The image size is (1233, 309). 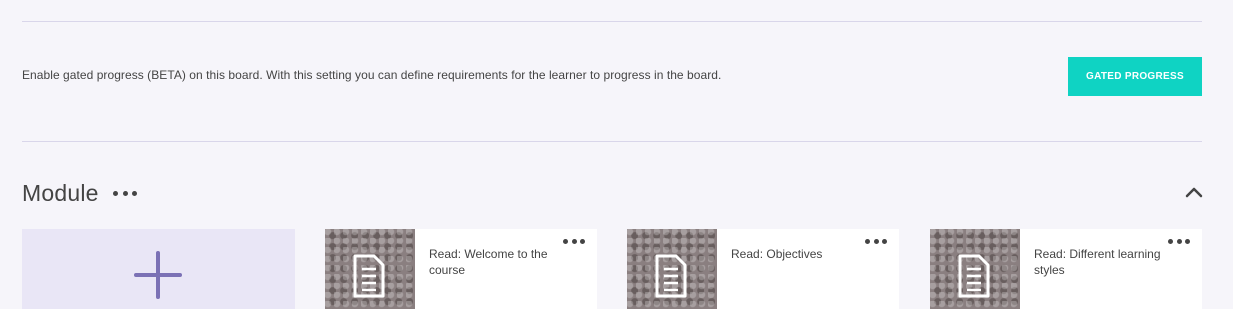 I want to click on add-card-button, so click(x=158, y=269).